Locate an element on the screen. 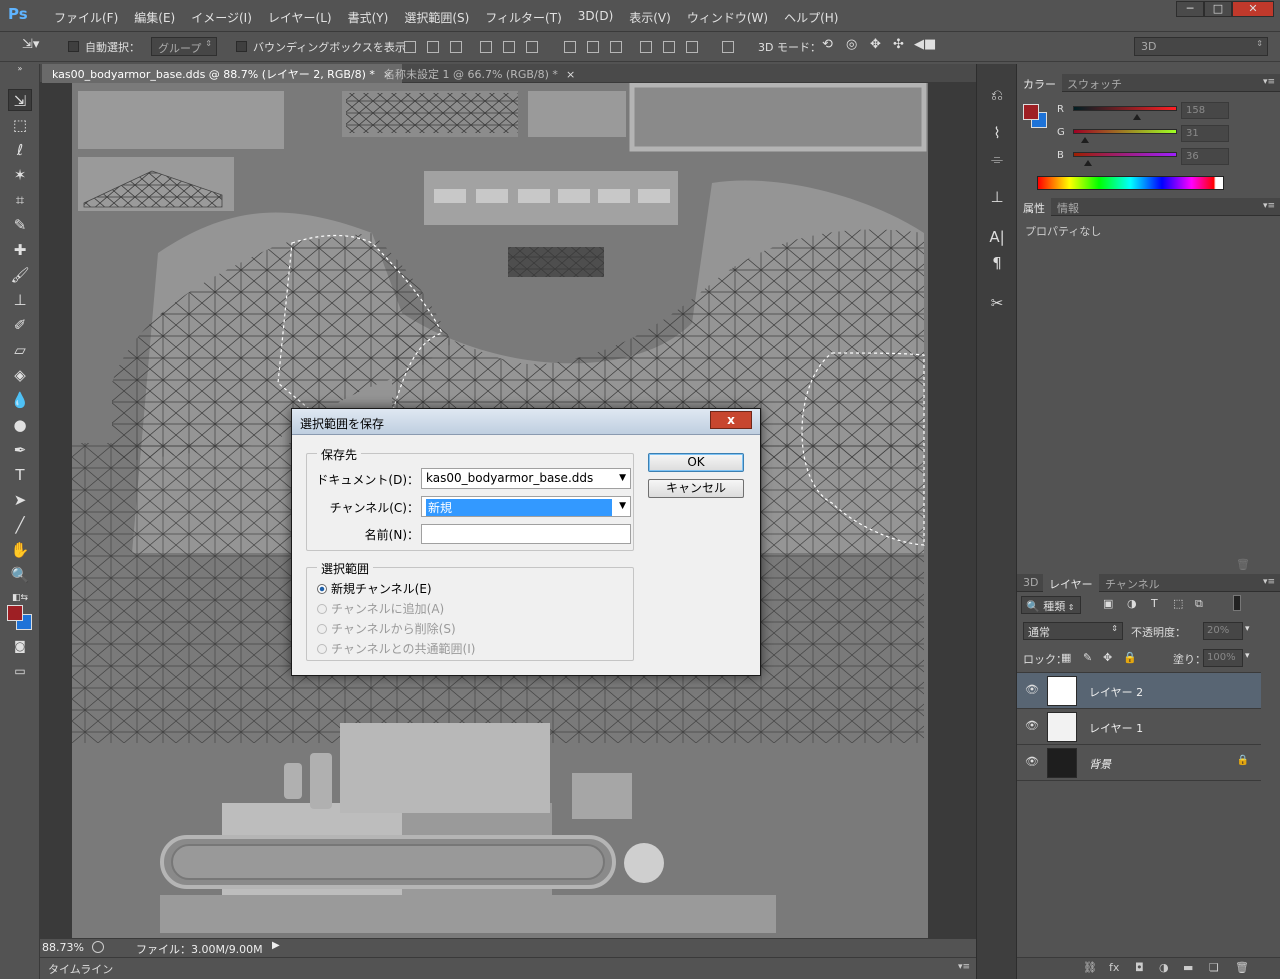 This screenshot has width=1280, height=979. align-left-icon is located at coordinates (486, 47).